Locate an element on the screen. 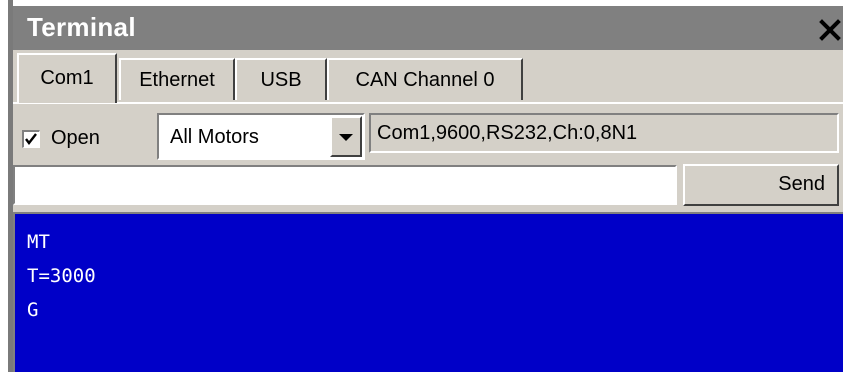 Image resolution: width=843 pixels, height=372 pixels. port-info-field: Com1,9600,RS232,Ch:0,8N1 is located at coordinates (604, 133).